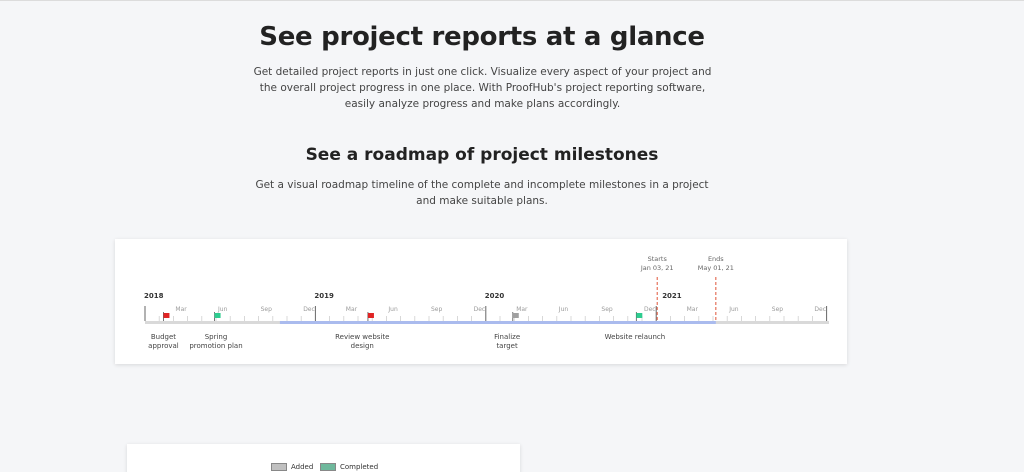 This screenshot has height=472, width=1024. I want to click on milestone-label: Spring, so click(216, 337).